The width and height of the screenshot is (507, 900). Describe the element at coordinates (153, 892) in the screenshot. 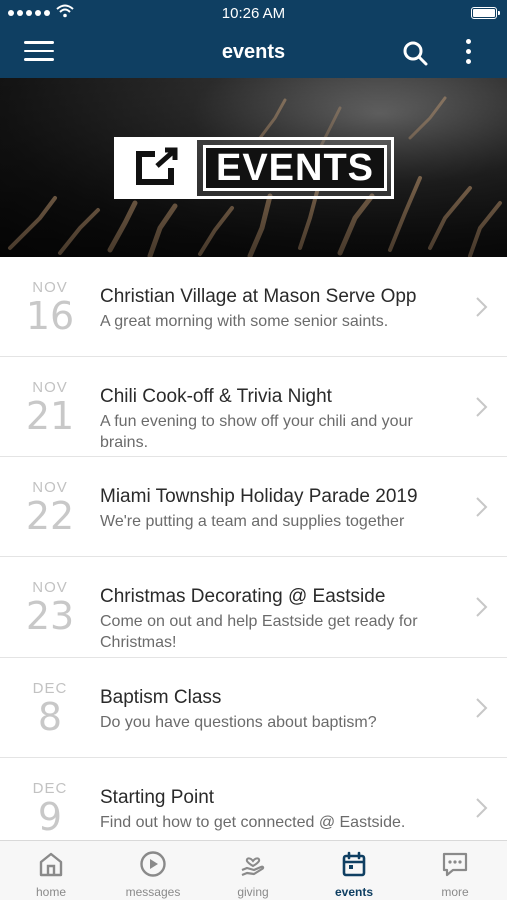

I see `tab-label: messages` at that location.